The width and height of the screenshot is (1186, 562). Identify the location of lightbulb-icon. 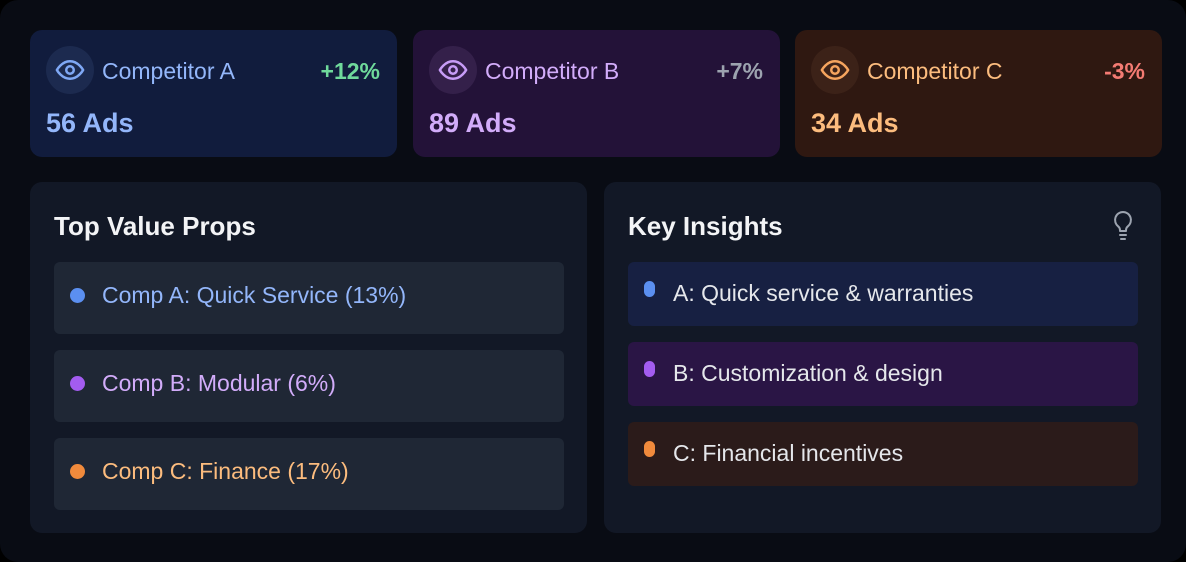
(1123, 226).